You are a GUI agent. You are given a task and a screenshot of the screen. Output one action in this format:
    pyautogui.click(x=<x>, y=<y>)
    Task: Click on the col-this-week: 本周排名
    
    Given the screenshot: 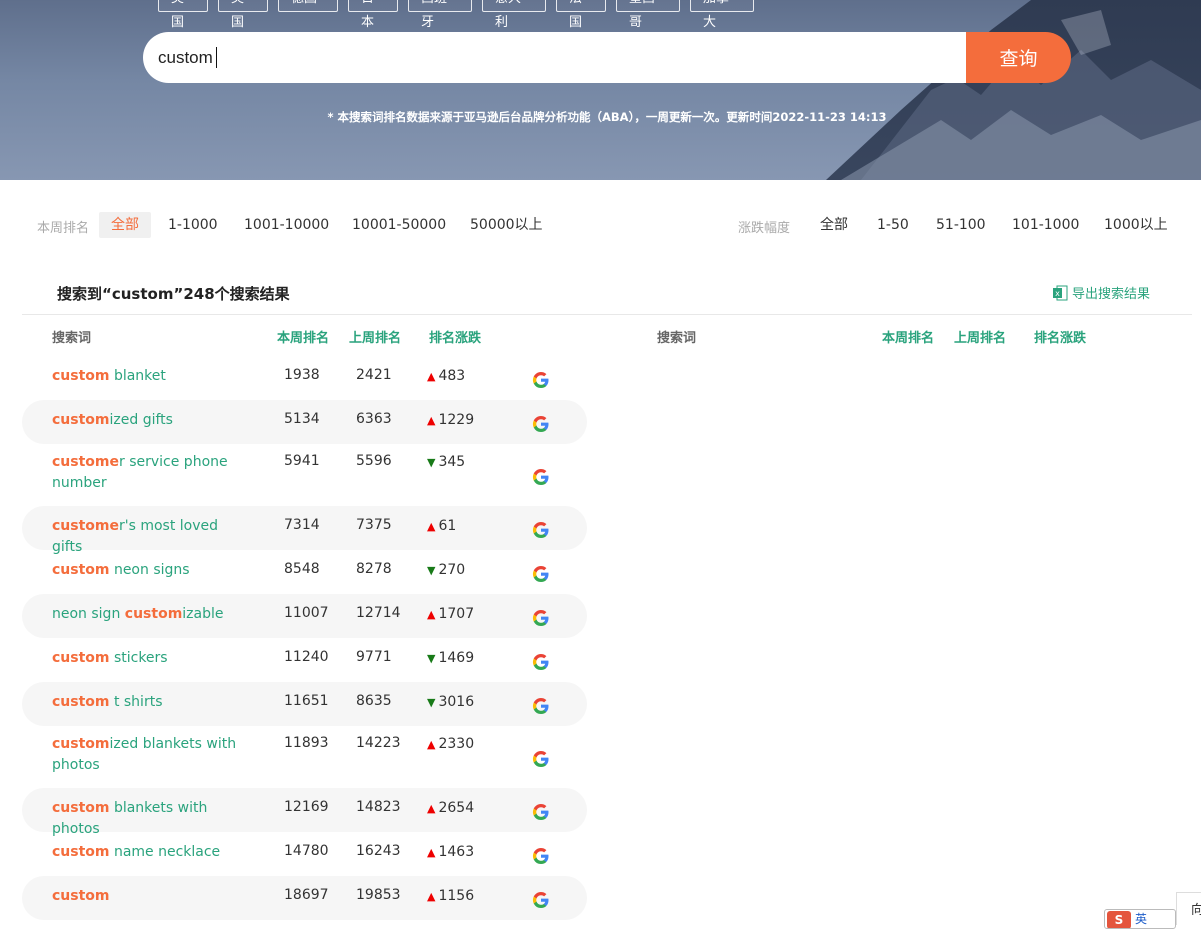 What is the action you would take?
    pyautogui.click(x=303, y=336)
    